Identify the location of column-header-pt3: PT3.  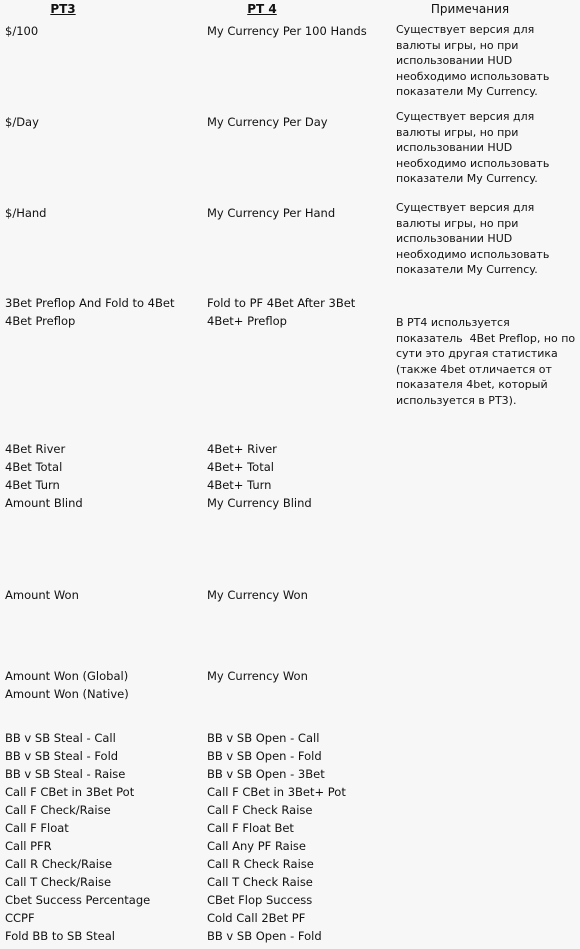
(63, 9).